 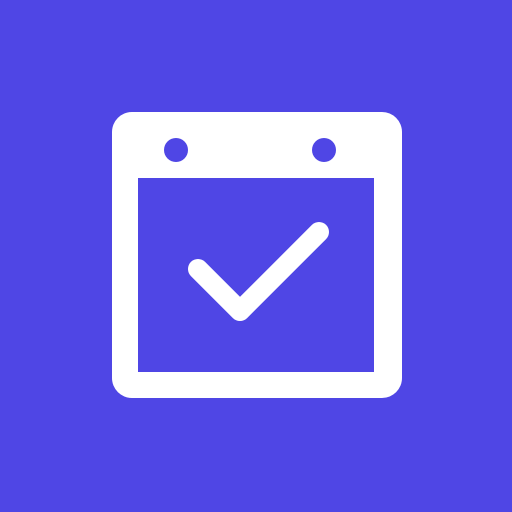 What do you see at coordinates (324, 150) in the screenshot?
I see `calendar-binding-hole-right` at bounding box center [324, 150].